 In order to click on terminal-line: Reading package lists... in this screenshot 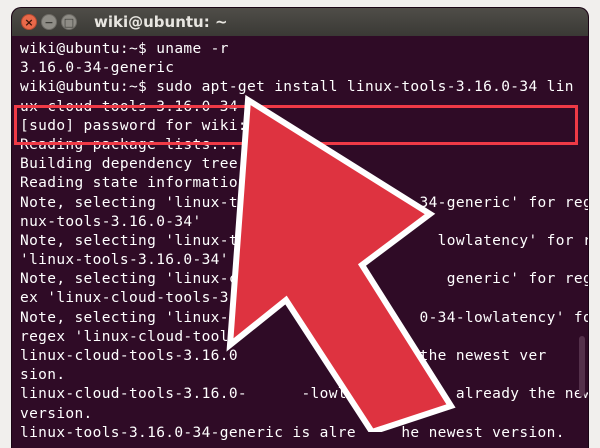, I will do `click(129, 144)`.